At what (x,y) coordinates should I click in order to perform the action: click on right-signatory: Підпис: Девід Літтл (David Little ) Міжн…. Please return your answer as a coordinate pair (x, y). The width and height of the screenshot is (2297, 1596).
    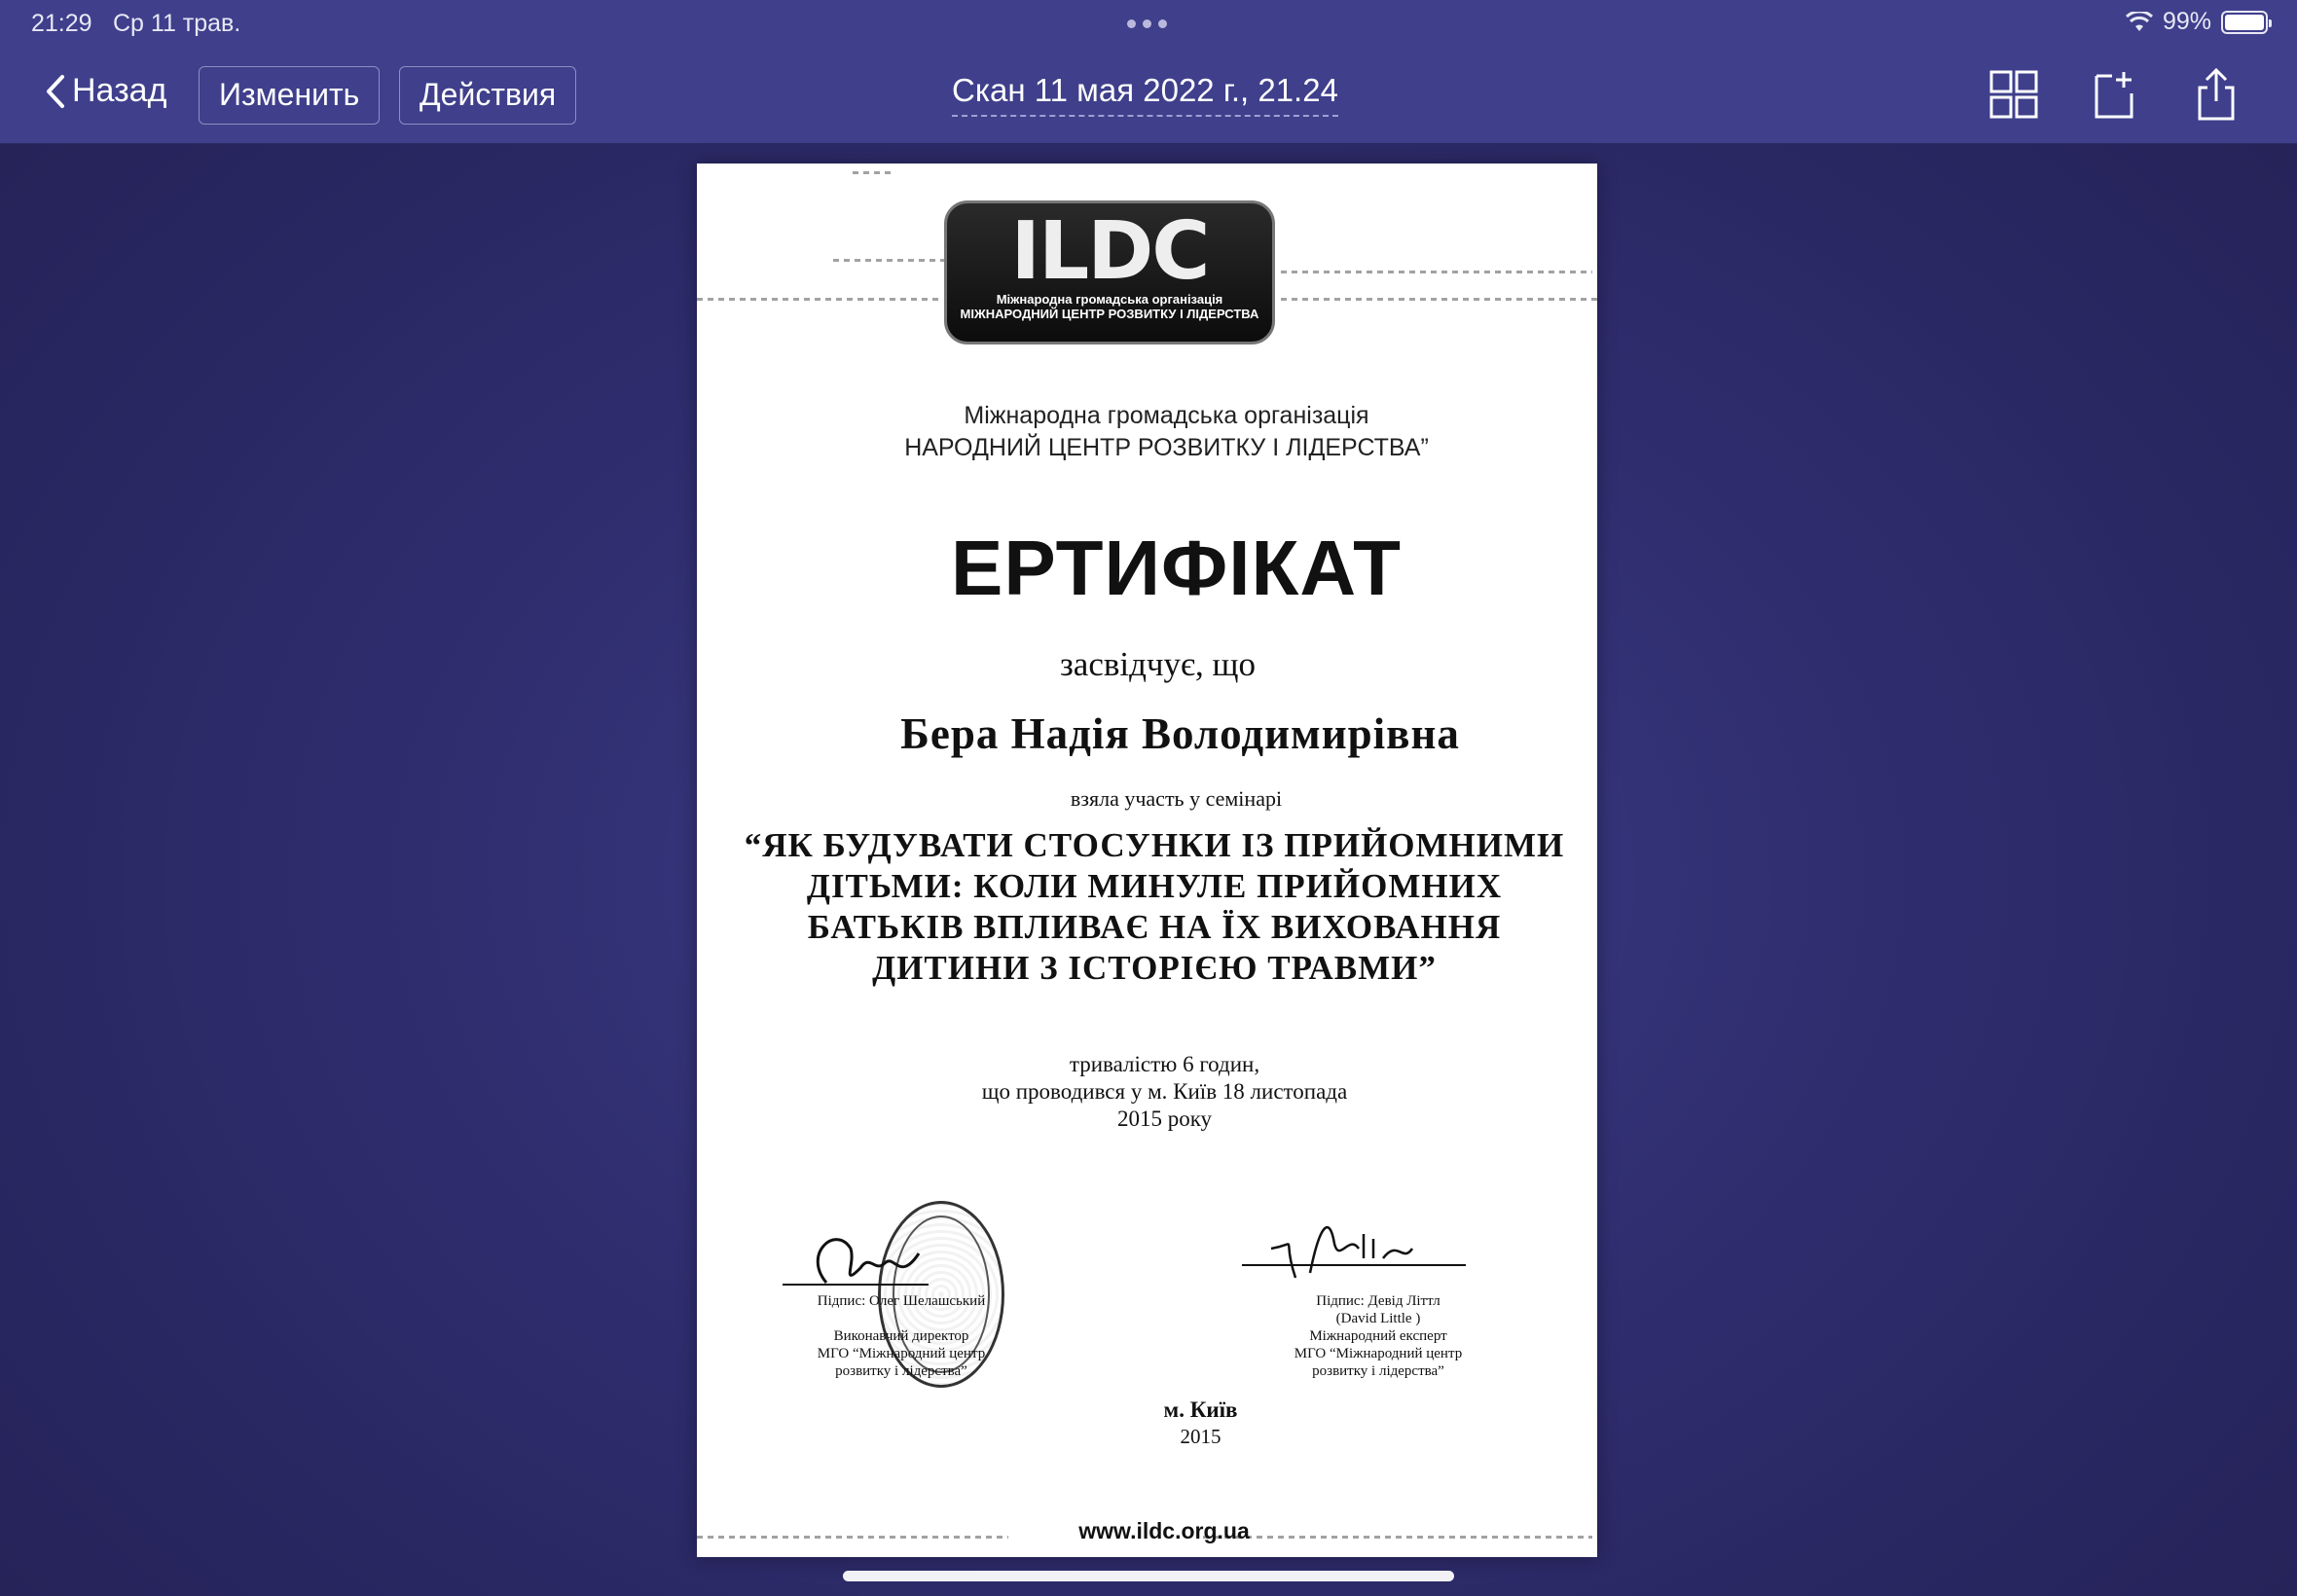
    Looking at the image, I should click on (1378, 1336).